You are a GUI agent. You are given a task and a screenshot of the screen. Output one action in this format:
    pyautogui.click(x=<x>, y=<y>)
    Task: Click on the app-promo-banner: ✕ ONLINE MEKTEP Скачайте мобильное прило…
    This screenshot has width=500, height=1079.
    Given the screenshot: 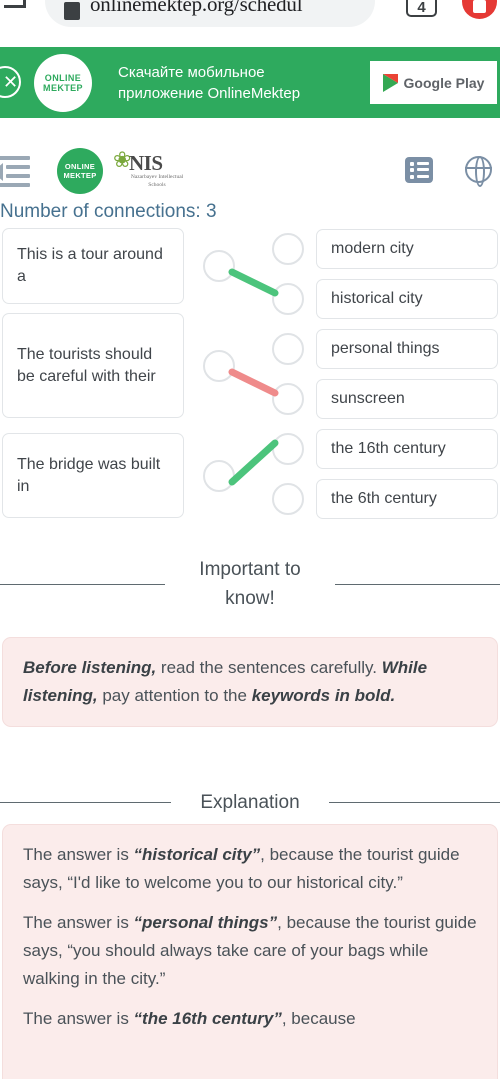 What is the action you would take?
    pyautogui.click(x=250, y=82)
    